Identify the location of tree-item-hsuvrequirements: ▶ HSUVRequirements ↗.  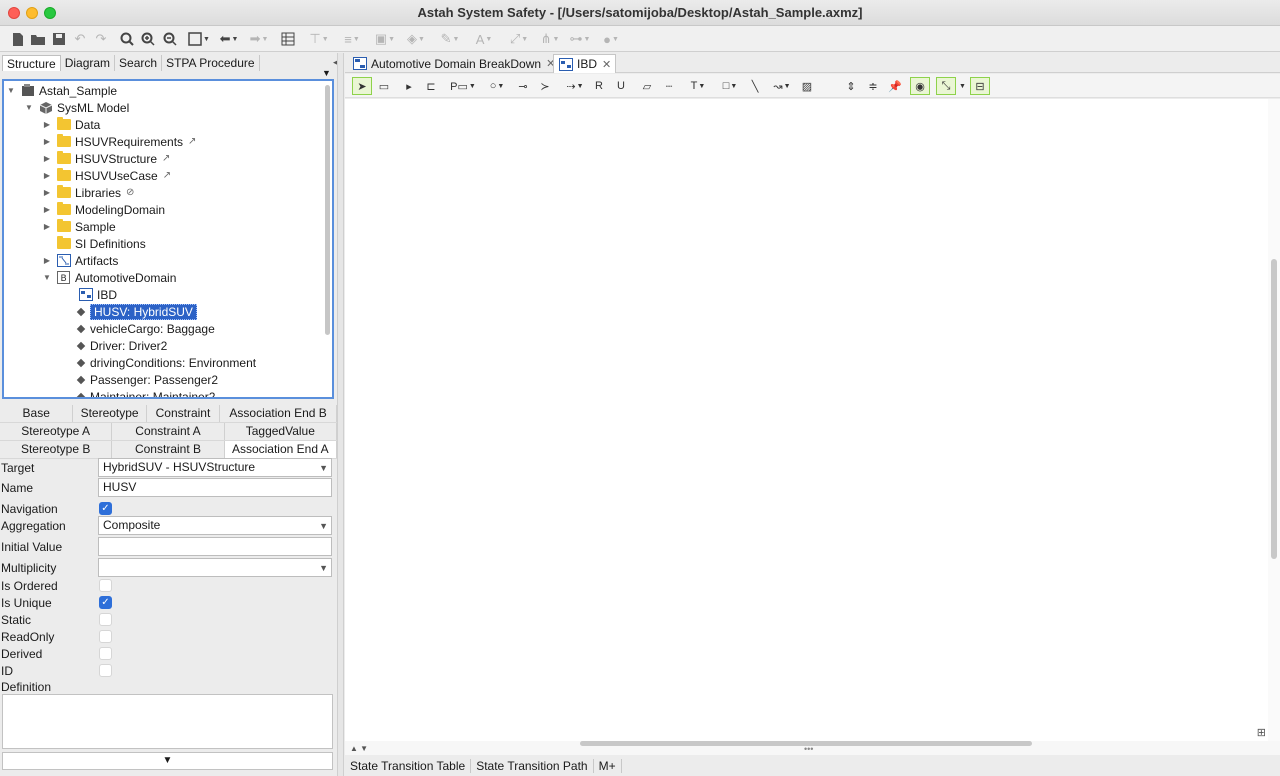
(119, 141).